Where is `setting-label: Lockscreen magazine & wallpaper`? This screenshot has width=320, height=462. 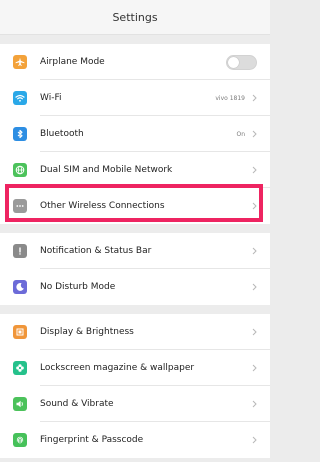 setting-label: Lockscreen magazine & wallpaper is located at coordinates (117, 368).